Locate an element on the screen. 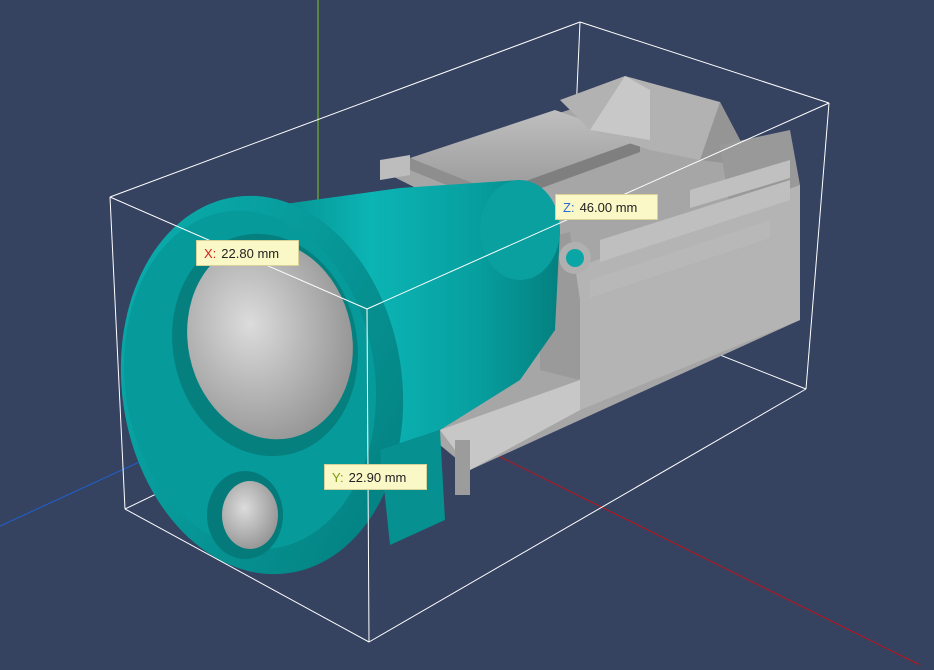  x-dimension-value: 22.80 mm is located at coordinates (250, 253).